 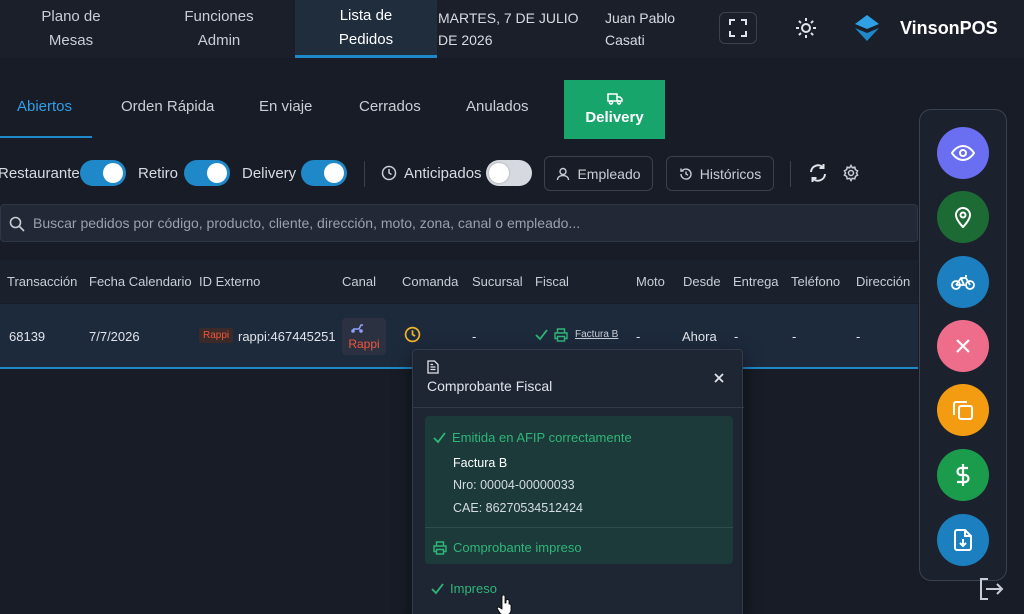 I want to click on search-bar, so click(x=459, y=223).